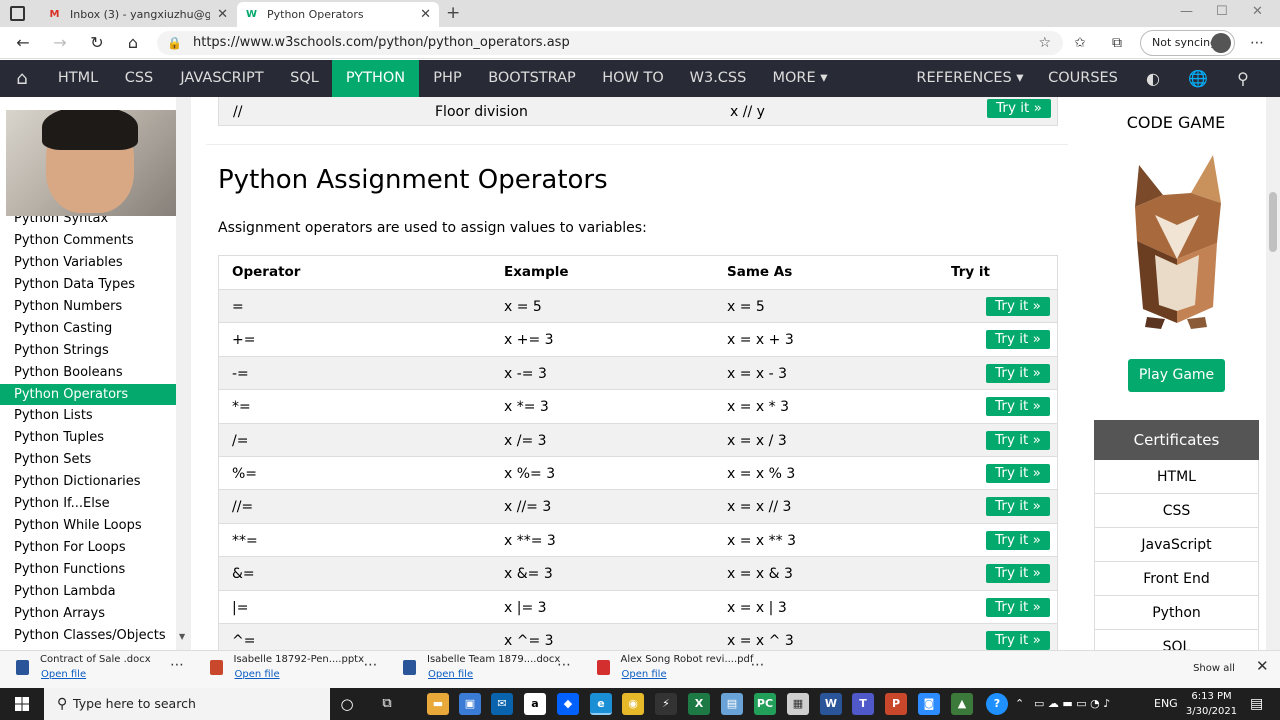 The width and height of the screenshot is (1280, 720). What do you see at coordinates (1176, 579) in the screenshot?
I see `reference-link-front-end: Front End` at bounding box center [1176, 579].